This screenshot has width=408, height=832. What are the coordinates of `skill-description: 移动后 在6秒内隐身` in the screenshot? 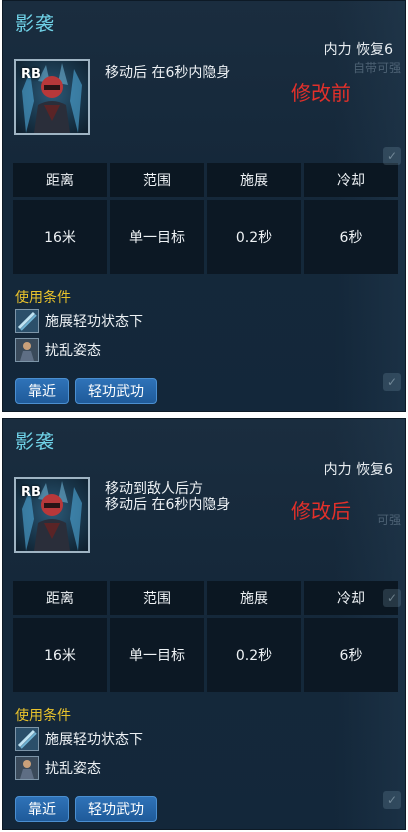 It's located at (167, 73).